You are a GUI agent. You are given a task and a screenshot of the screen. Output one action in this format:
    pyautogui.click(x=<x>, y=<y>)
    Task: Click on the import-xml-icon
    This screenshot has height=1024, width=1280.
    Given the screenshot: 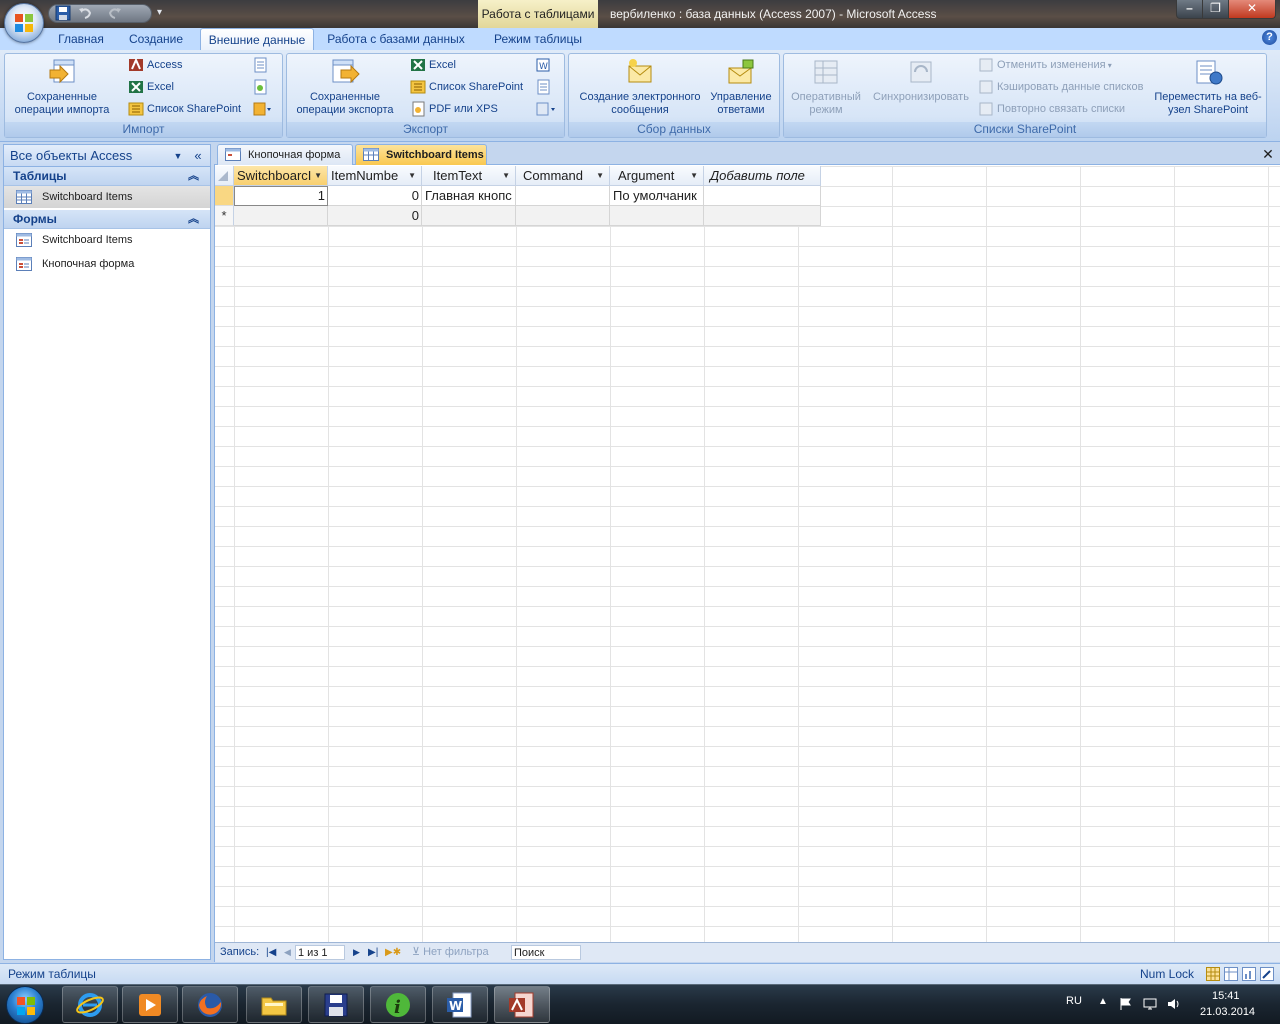 What is the action you would take?
    pyautogui.click(x=260, y=87)
    